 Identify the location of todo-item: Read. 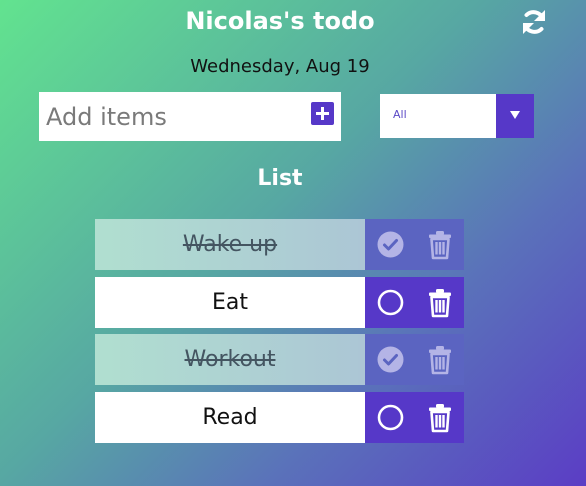
(279, 417).